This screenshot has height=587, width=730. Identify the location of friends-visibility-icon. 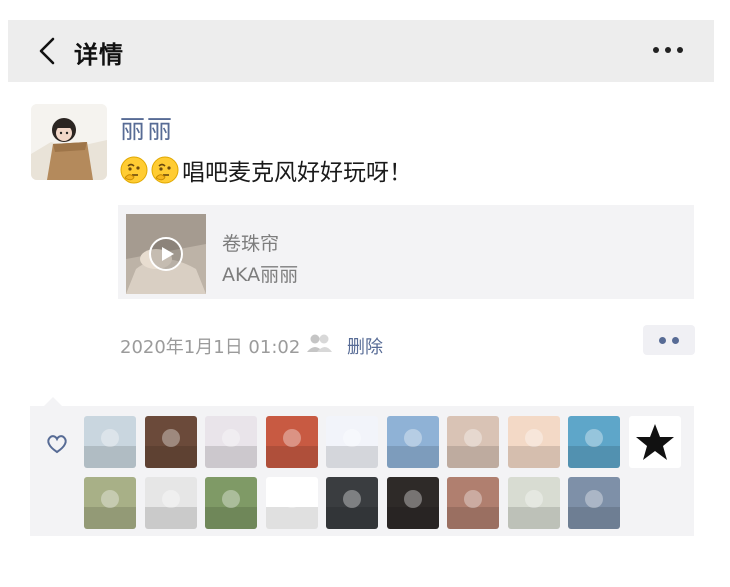
(319, 343).